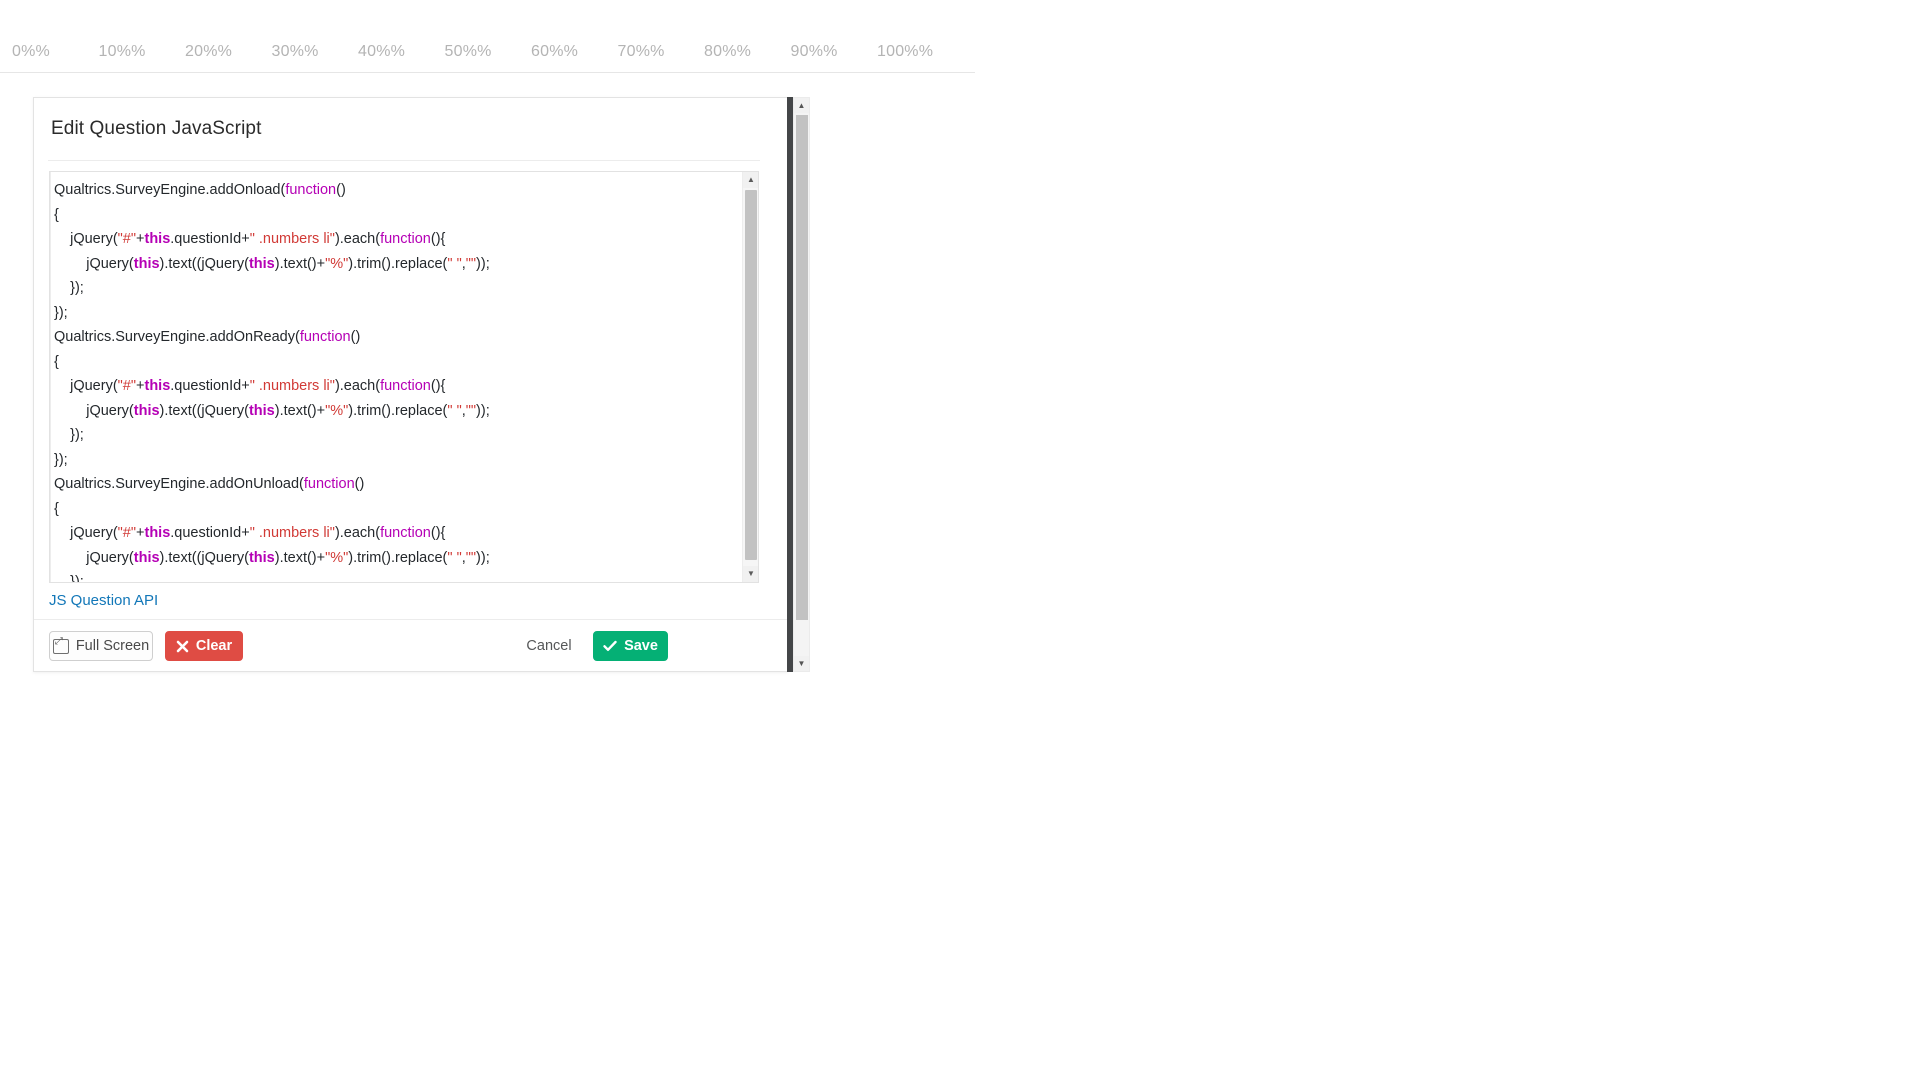 The image size is (1920, 1080). I want to click on full-screen-button: Full Screen, so click(101, 646).